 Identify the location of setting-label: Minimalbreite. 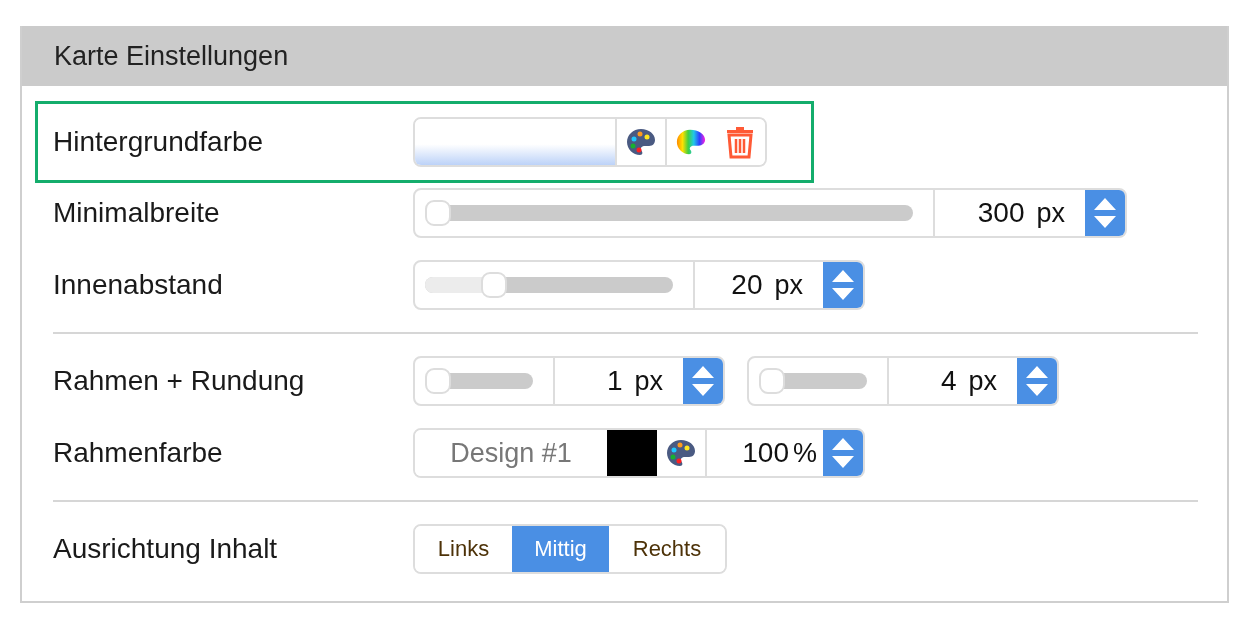
(137, 213).